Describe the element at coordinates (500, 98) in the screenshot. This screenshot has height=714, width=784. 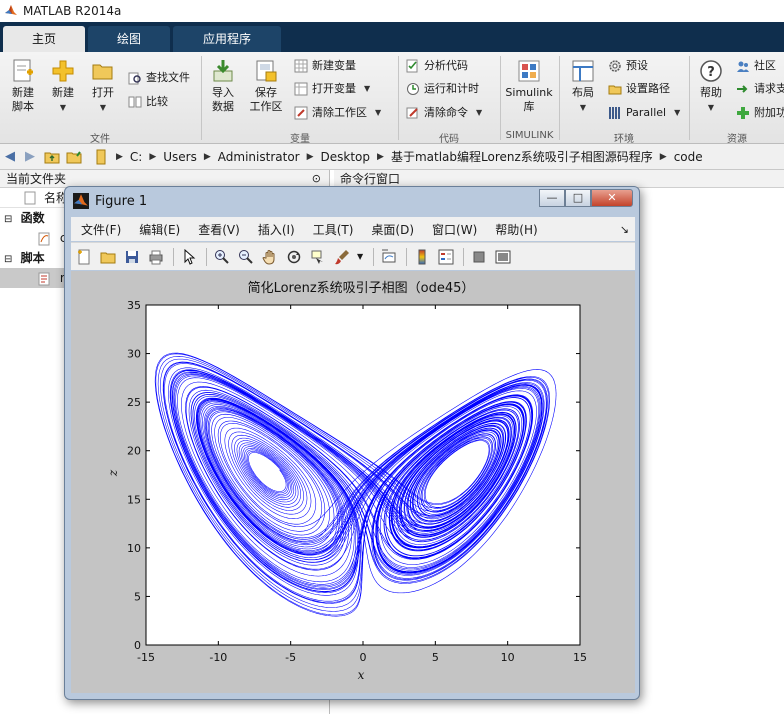
I see `ribbon-divider` at that location.